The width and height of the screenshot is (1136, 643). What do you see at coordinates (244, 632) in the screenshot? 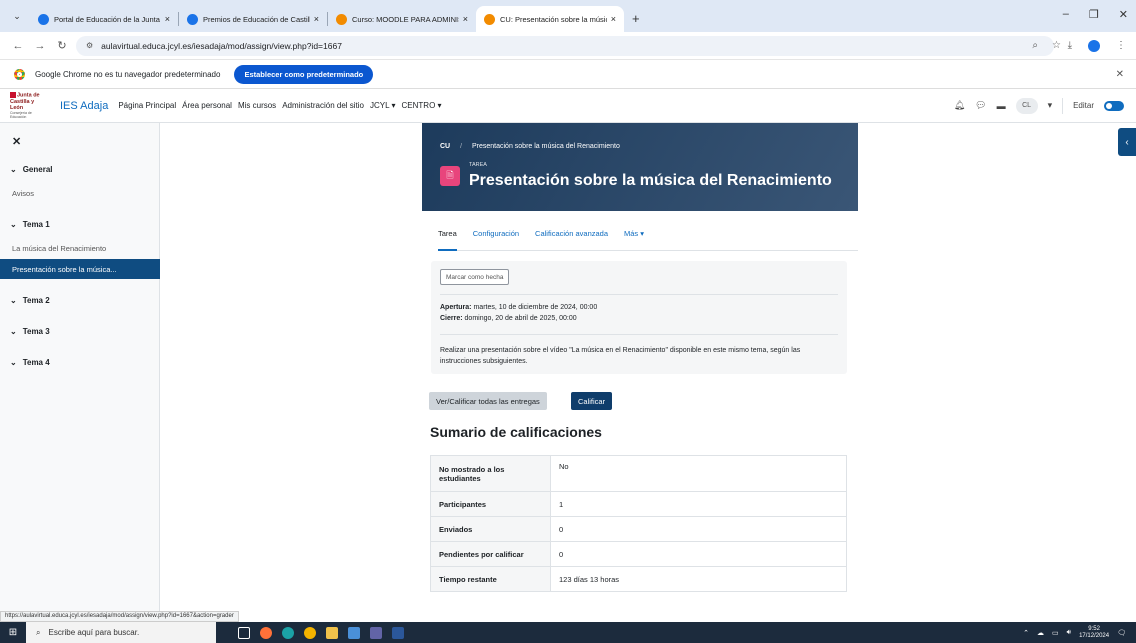
I see `task-view-icon` at bounding box center [244, 632].